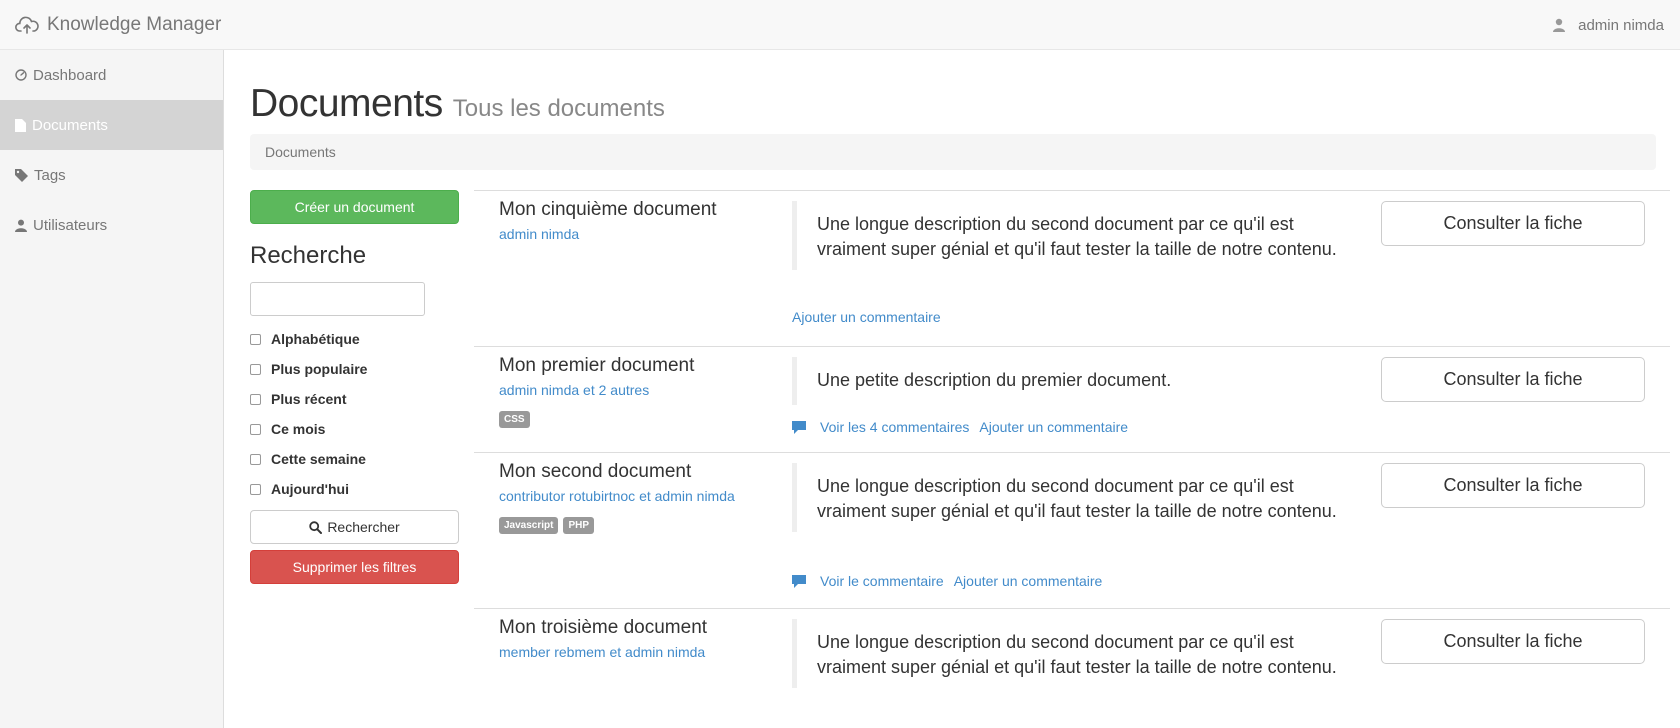  What do you see at coordinates (21, 175) in the screenshot?
I see `tag-icon` at bounding box center [21, 175].